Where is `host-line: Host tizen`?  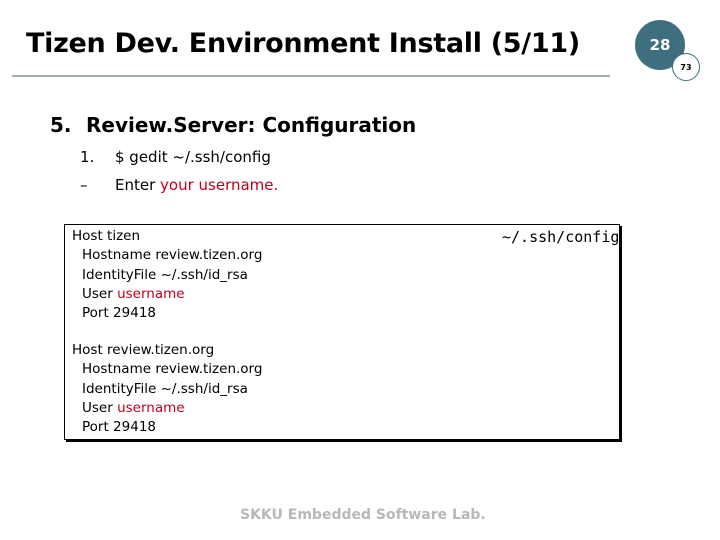 host-line: Host tizen is located at coordinates (106, 236).